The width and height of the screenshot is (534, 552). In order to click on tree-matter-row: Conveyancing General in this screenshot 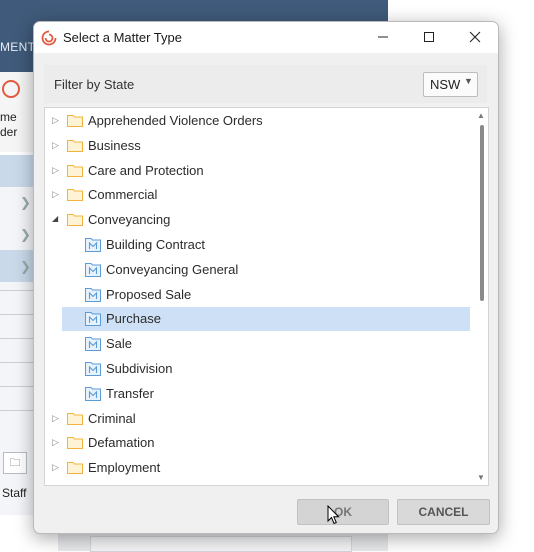, I will do `click(257, 270)`.